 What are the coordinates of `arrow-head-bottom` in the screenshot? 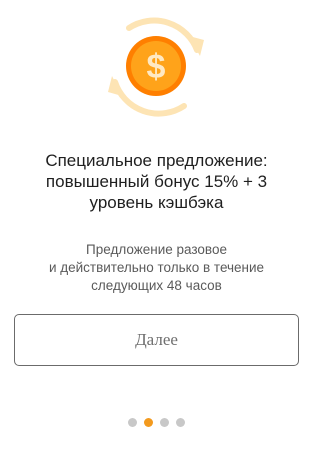 It's located at (115, 86).